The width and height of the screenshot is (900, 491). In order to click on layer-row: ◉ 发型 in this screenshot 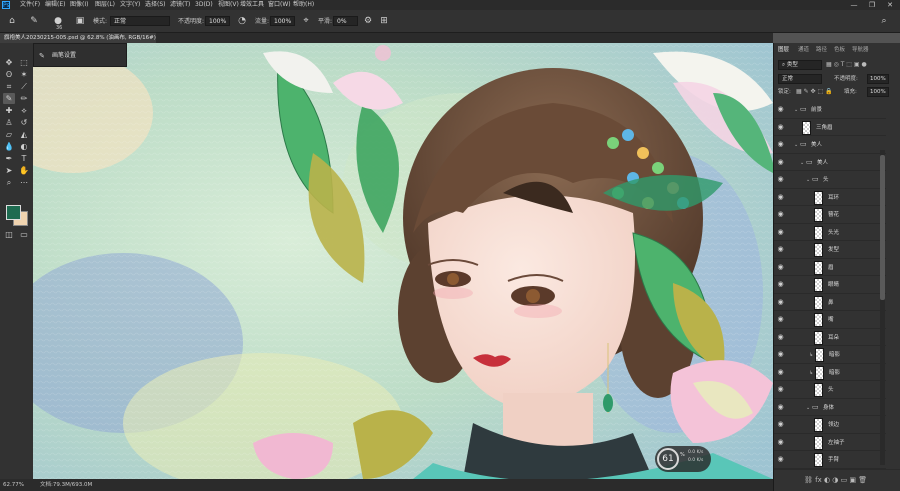, I will do `click(830, 250)`.